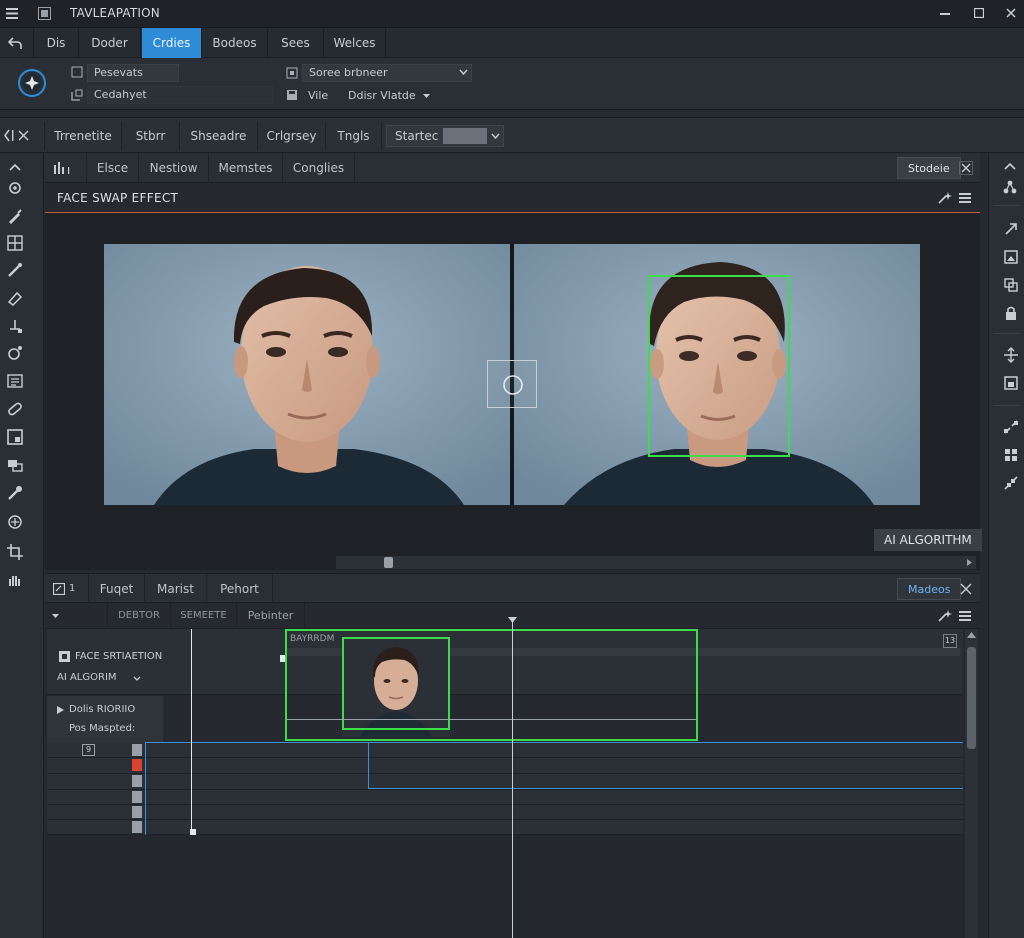 The image size is (1024, 938). I want to click on minimize-icon, so click(945, 14).